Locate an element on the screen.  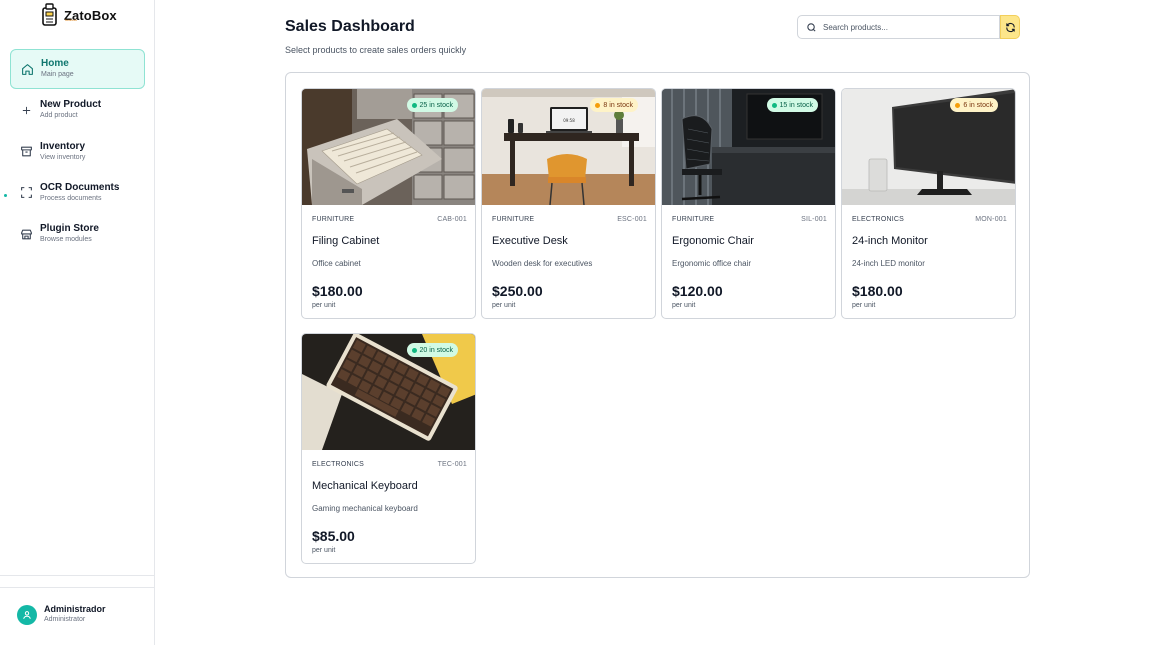
sidebar-item-label: New Product is located at coordinates (71, 105).